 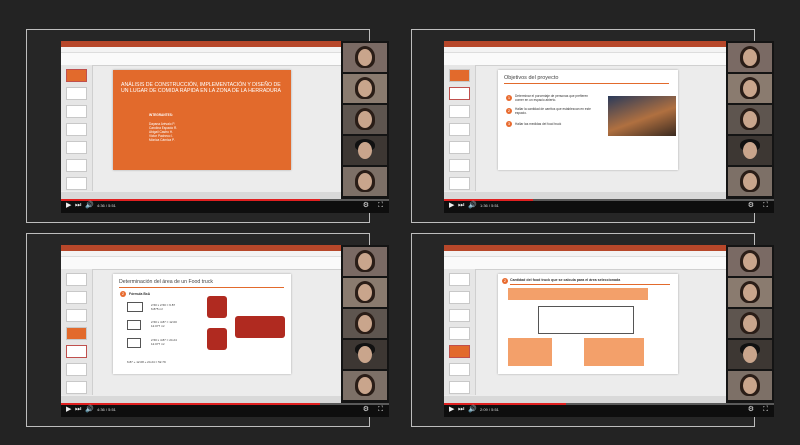 I want to click on time-display: 4:36 / 5:51, so click(x=106, y=409).